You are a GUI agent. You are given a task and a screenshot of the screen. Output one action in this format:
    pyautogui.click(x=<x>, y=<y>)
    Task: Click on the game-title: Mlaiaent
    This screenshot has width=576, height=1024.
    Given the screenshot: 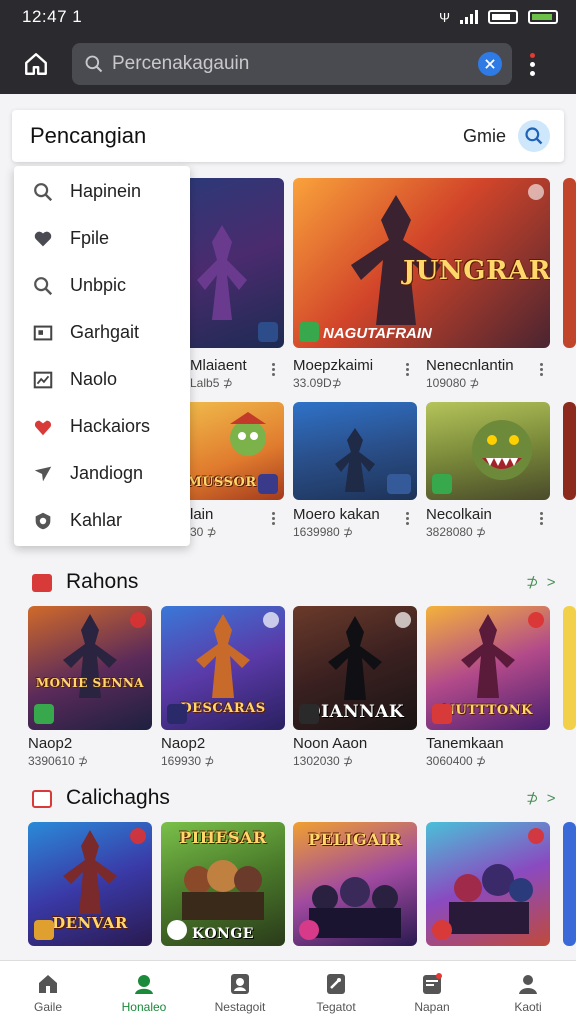 What is the action you would take?
    pyautogui.click(x=218, y=365)
    